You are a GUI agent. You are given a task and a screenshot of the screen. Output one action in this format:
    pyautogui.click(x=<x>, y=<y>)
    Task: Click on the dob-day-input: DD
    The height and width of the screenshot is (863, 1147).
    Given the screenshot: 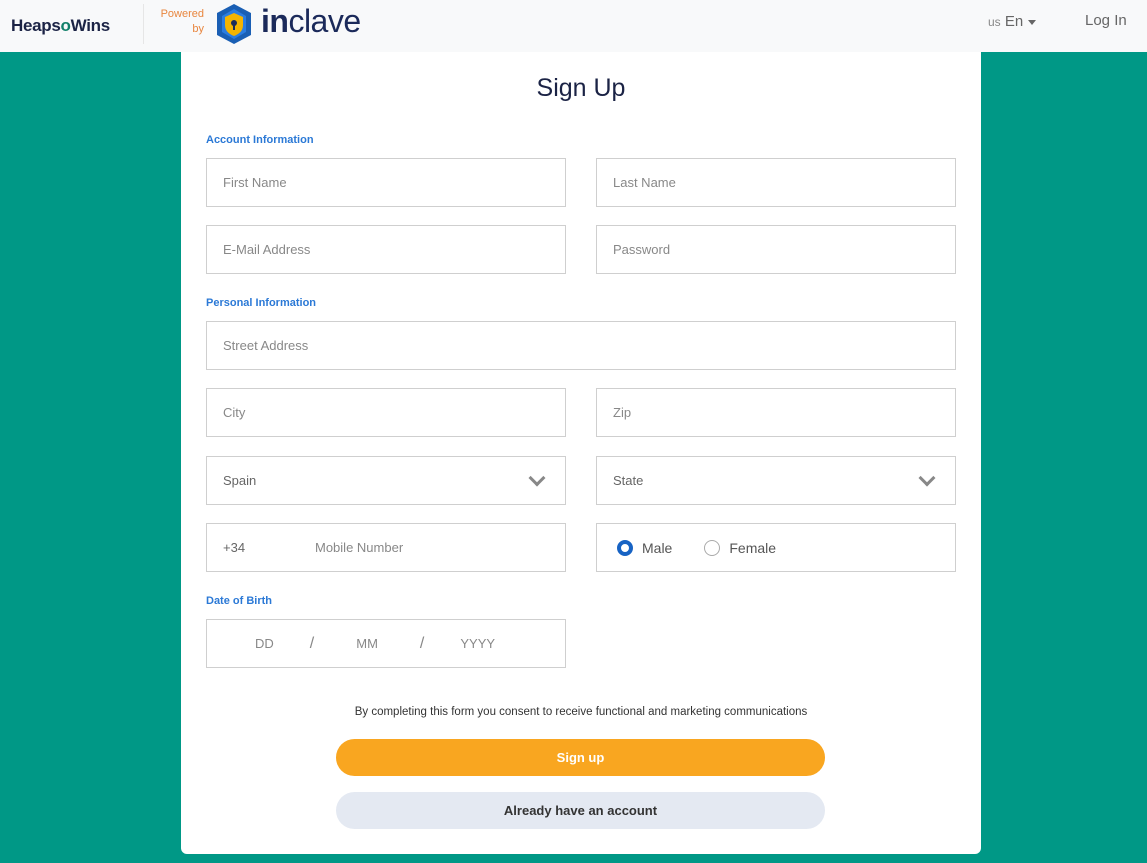 What is the action you would take?
    pyautogui.click(x=264, y=643)
    